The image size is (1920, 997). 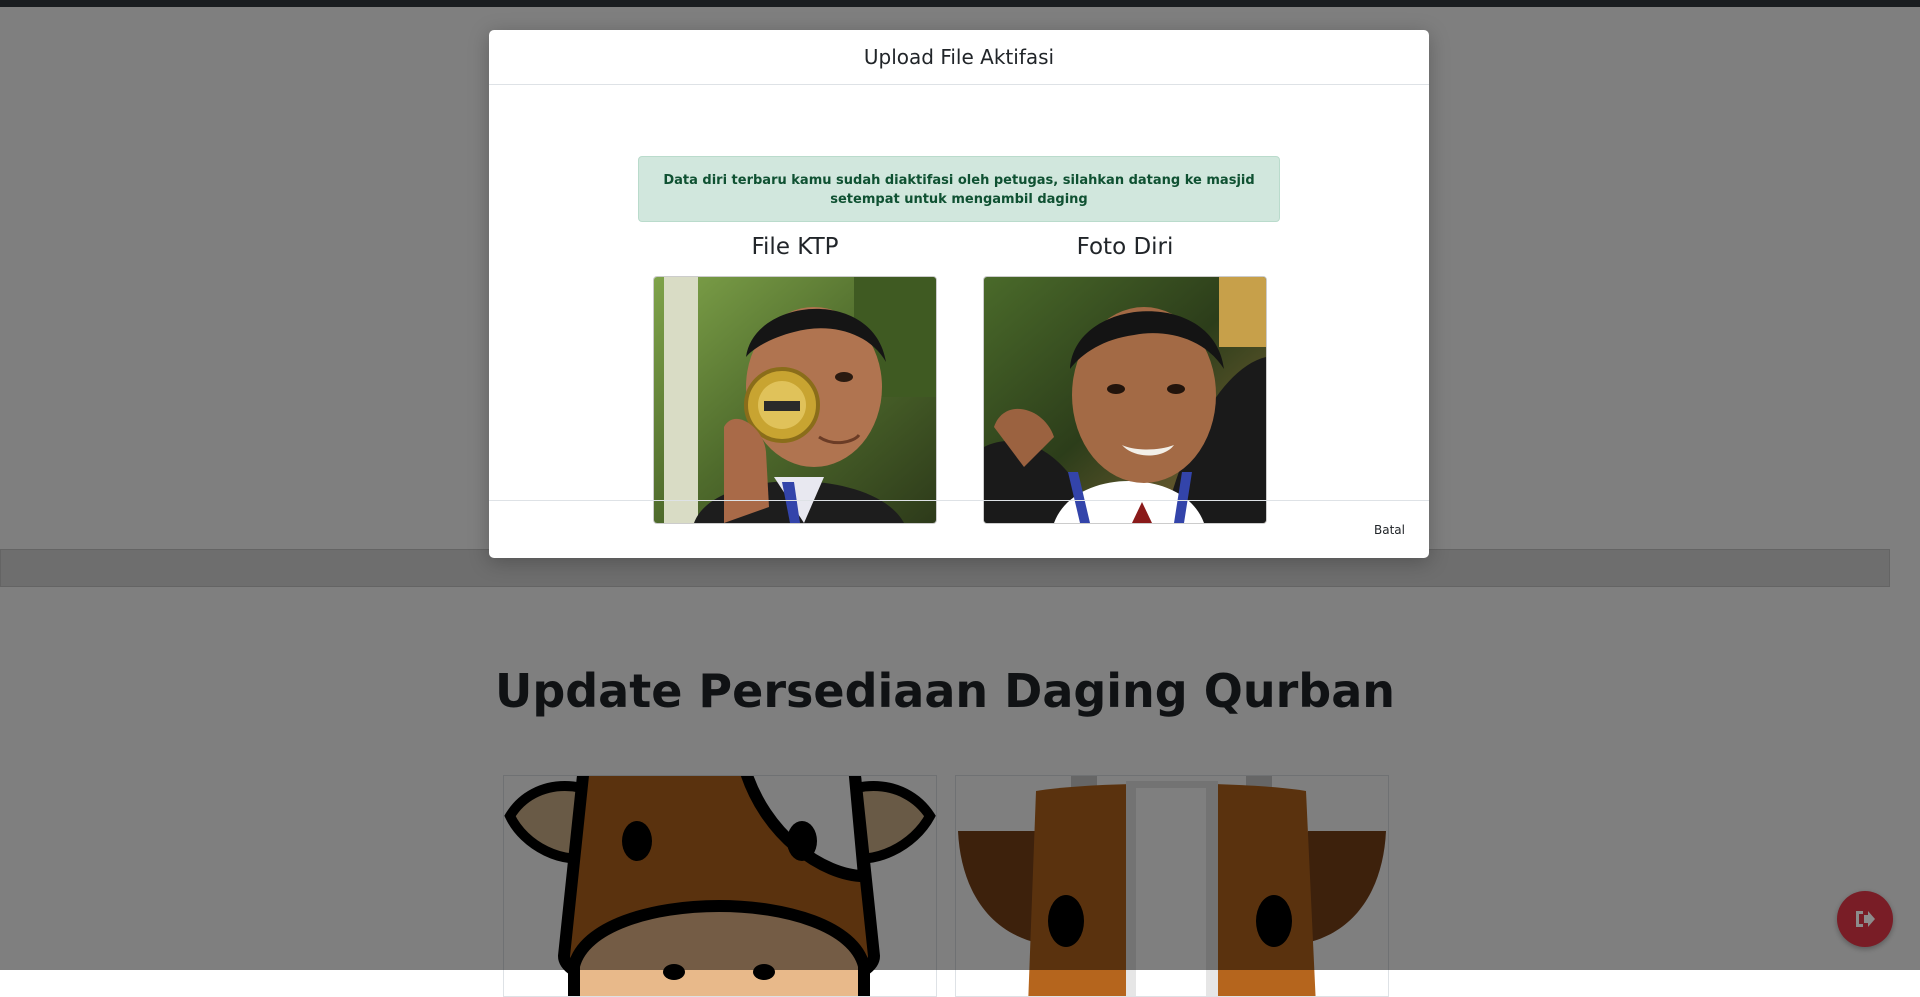 I want to click on photo-column: Foto Diri, so click(x=1125, y=378).